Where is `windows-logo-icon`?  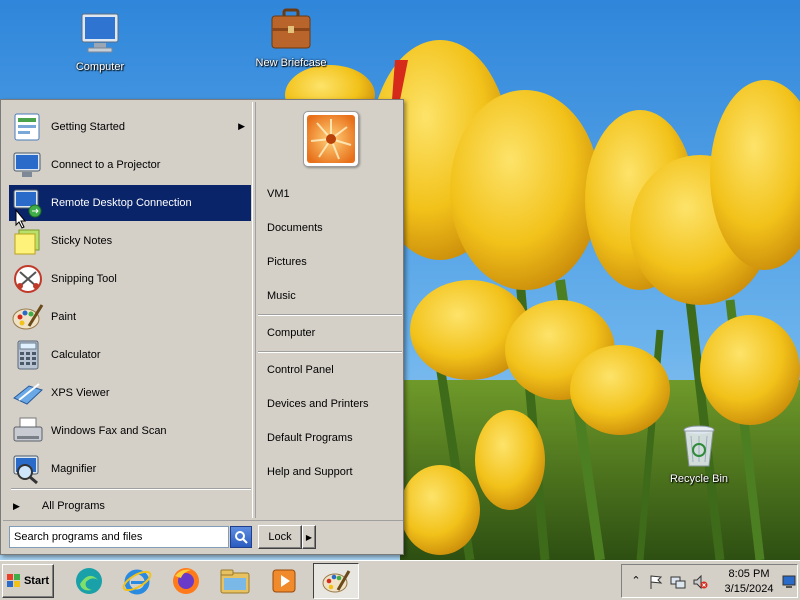 windows-logo-icon is located at coordinates (13, 580).